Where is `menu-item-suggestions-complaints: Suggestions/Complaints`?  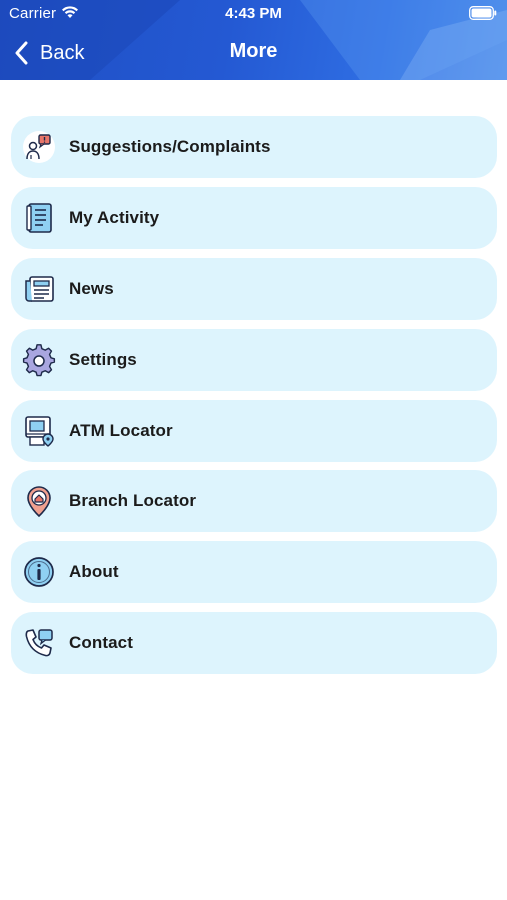
menu-item-suggestions-complaints: Suggestions/Complaints is located at coordinates (254, 147).